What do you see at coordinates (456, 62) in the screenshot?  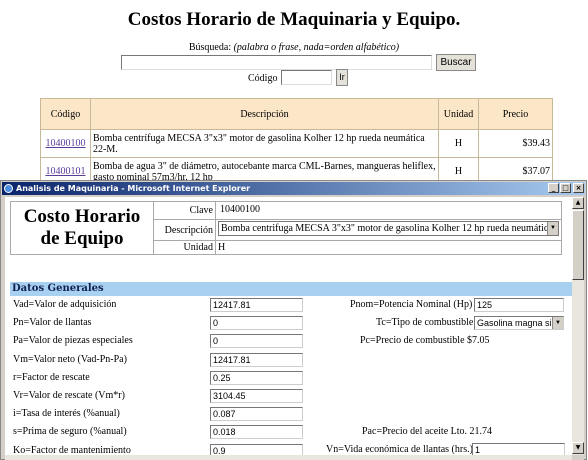 I see `search-button: Buscar` at bounding box center [456, 62].